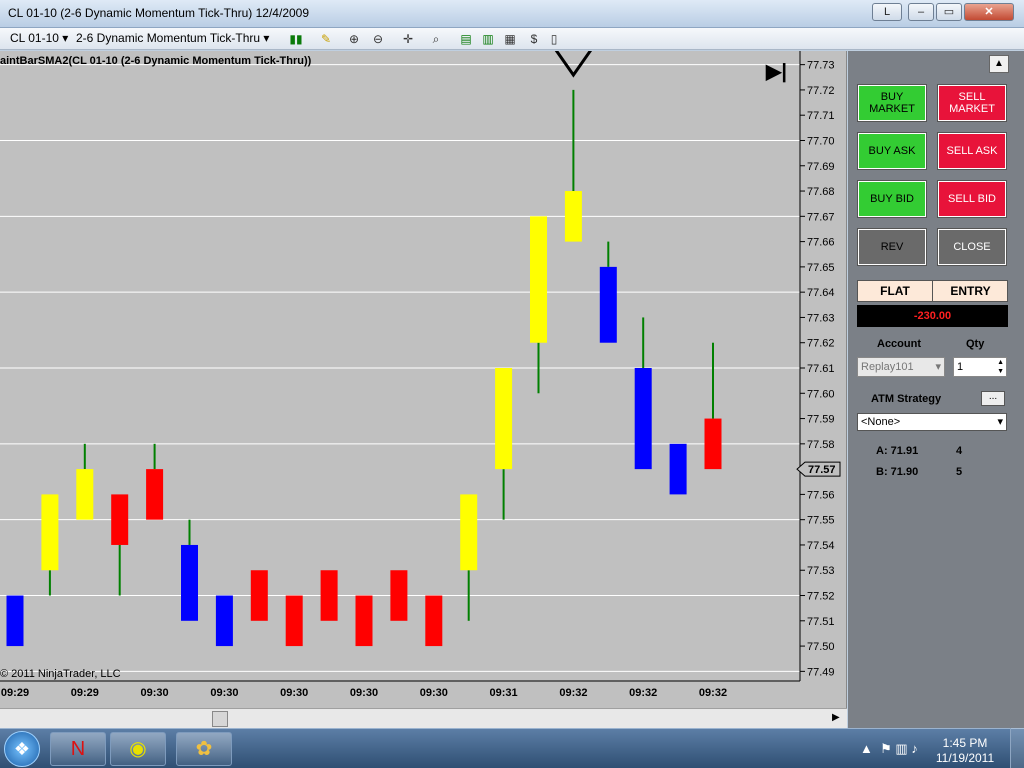 This screenshot has width=1024, height=768. What do you see at coordinates (326, 39) in the screenshot?
I see `pencil-icon: ✎` at bounding box center [326, 39].